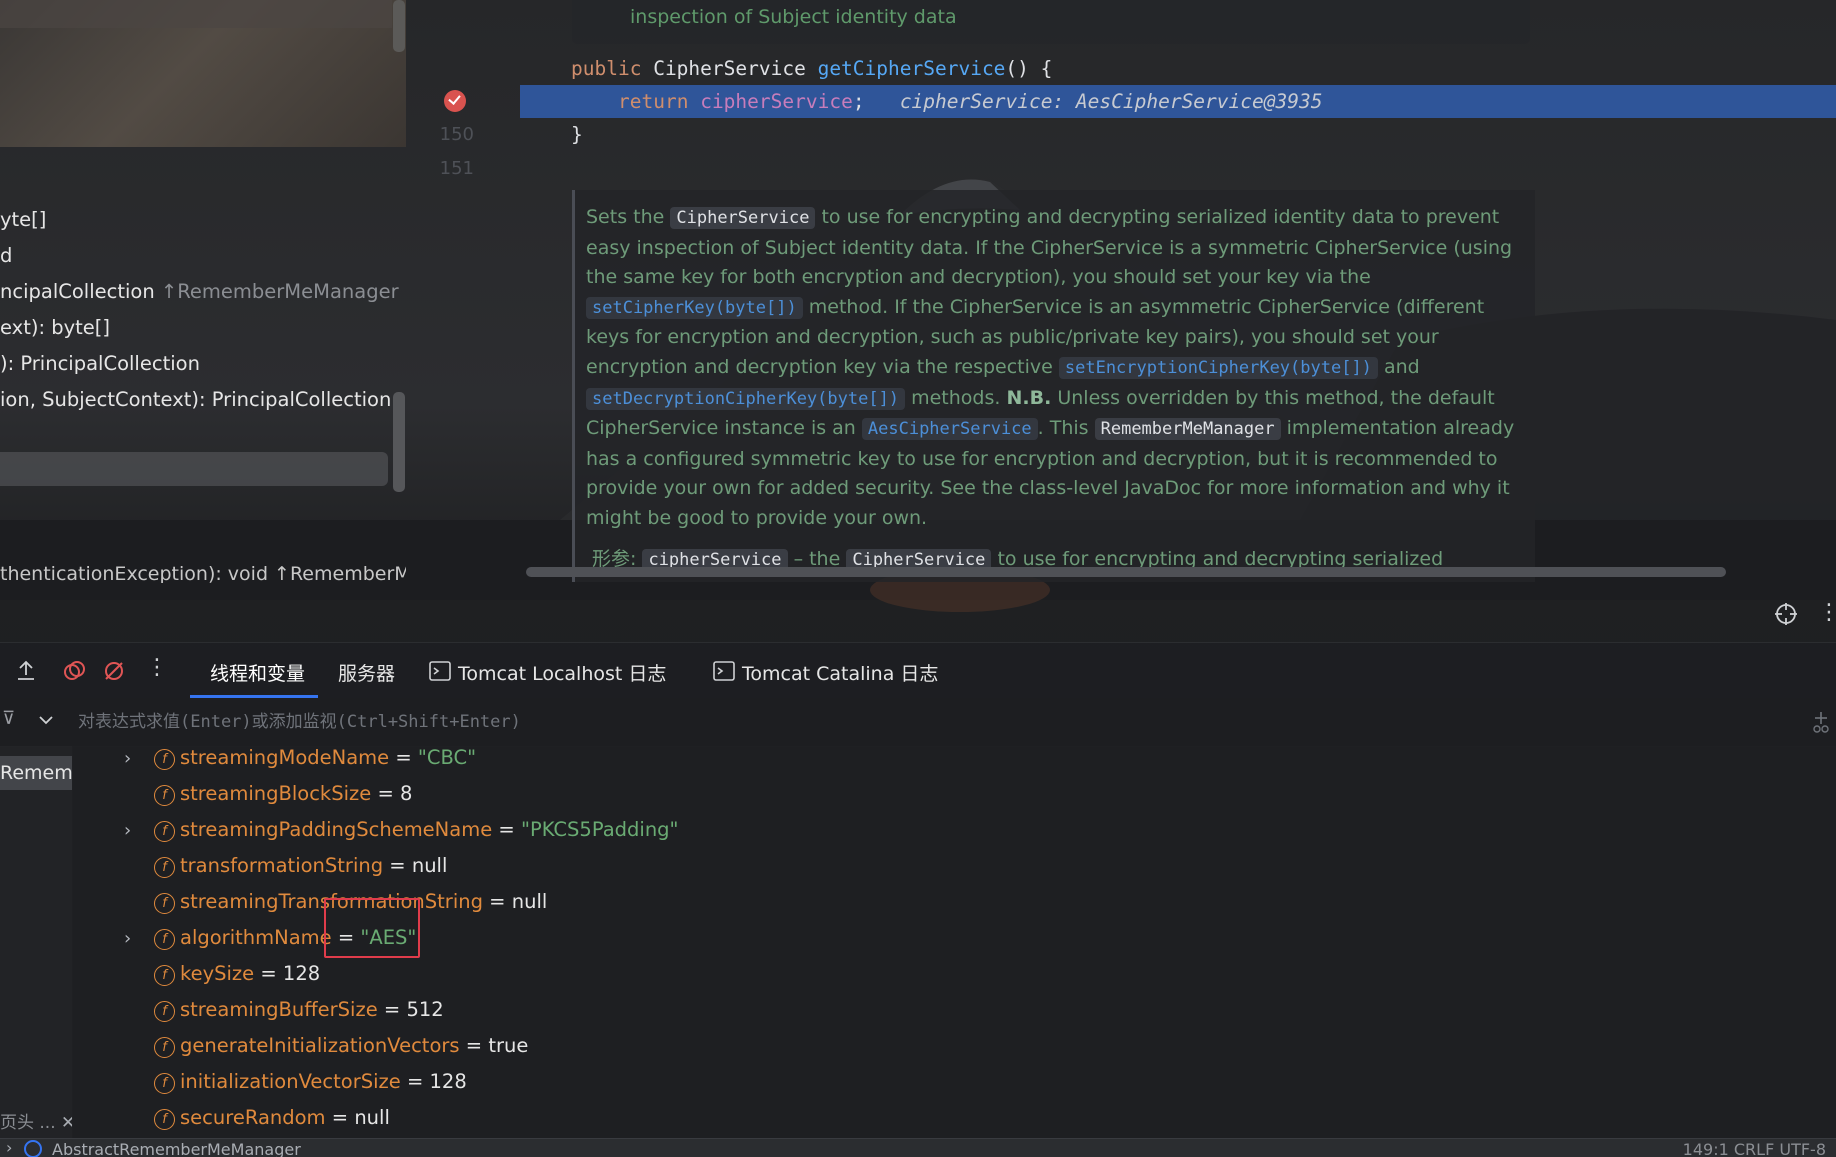 The width and height of the screenshot is (1836, 1157). What do you see at coordinates (114, 671) in the screenshot?
I see `mute-breakpoints-icon` at bounding box center [114, 671].